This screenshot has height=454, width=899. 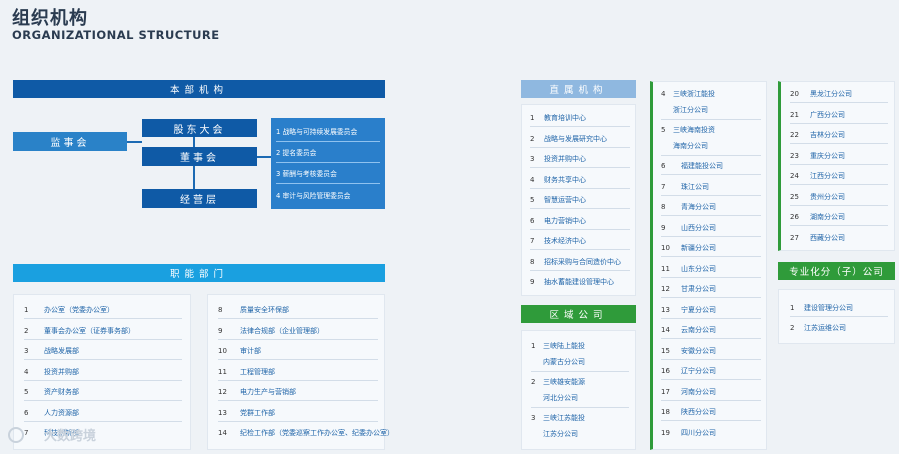 I want to click on list-item: 11 工程管理部, so click(x=246, y=372).